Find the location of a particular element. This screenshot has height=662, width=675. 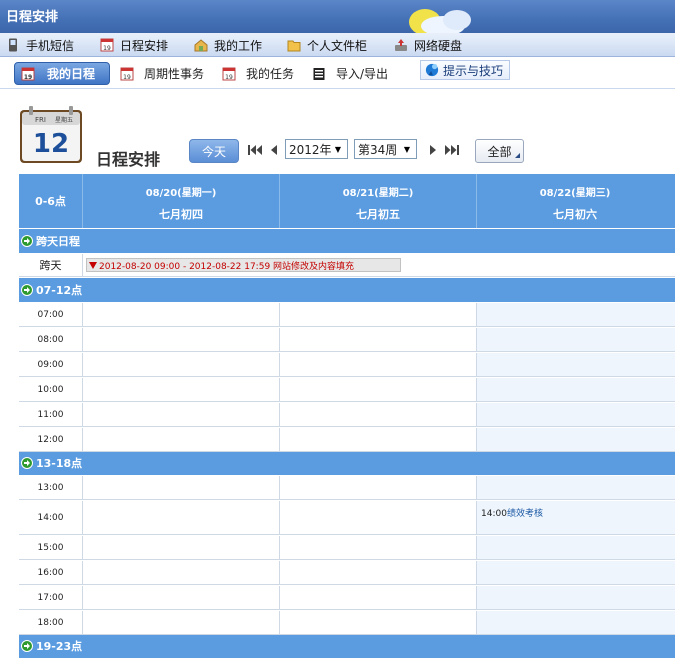

hour-row: 09:00 is located at coordinates (347, 365).